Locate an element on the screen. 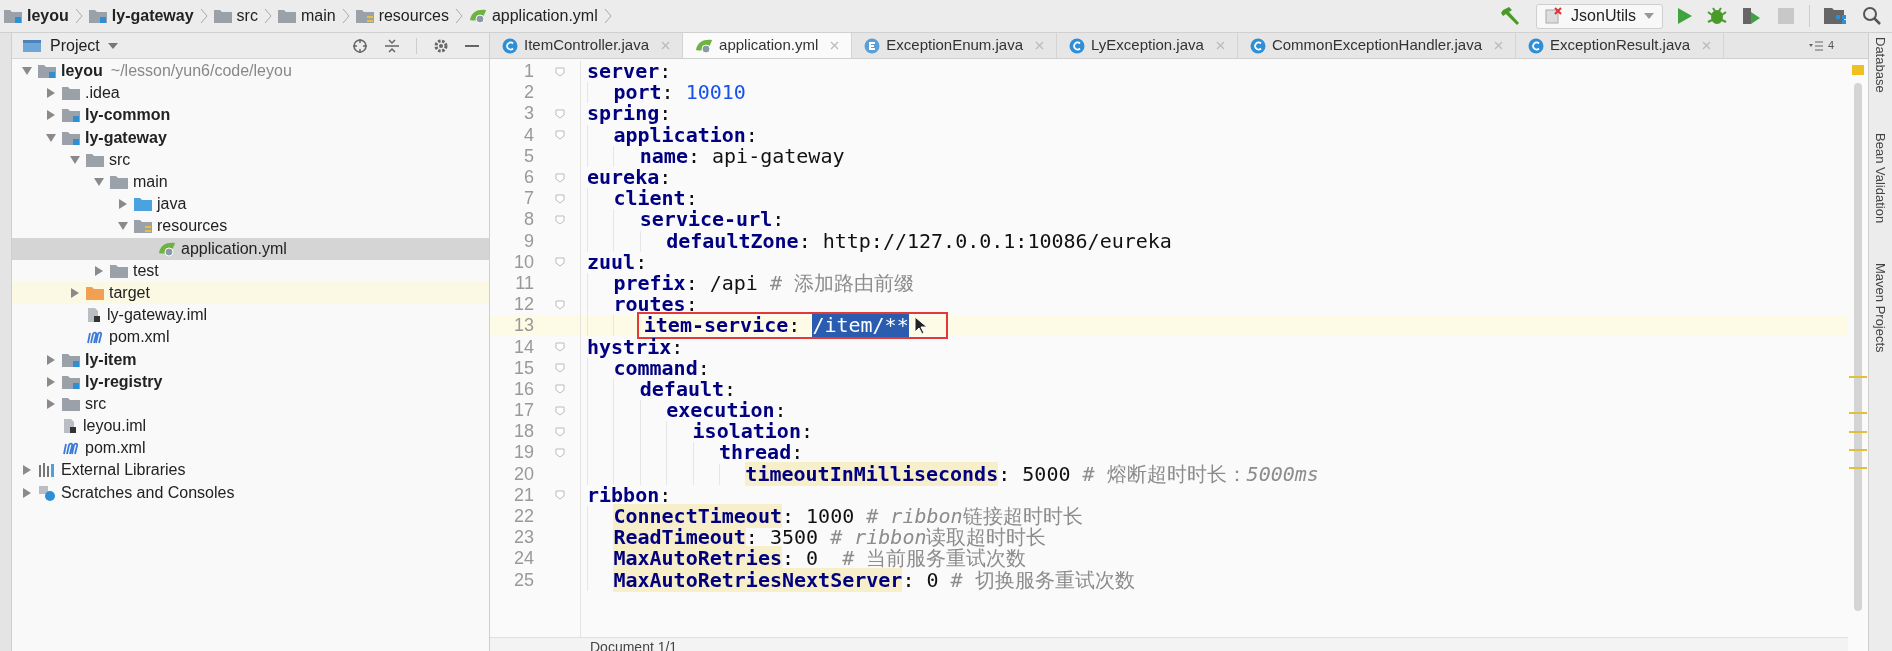 This screenshot has height=651, width=1892. breadcrumb-item: resources is located at coordinates (402, 16).